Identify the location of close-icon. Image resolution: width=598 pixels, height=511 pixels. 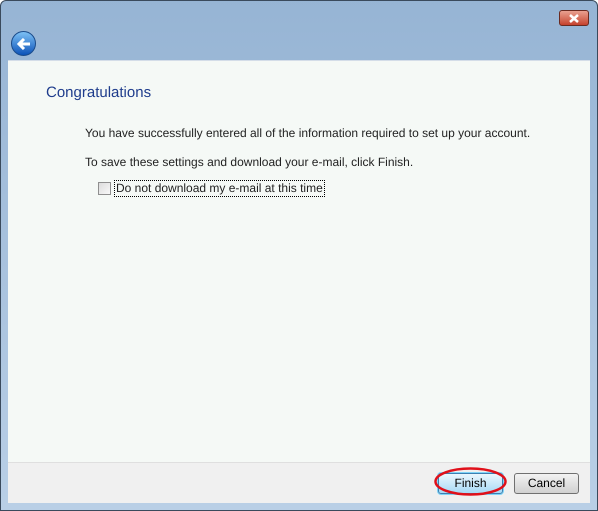
(574, 18).